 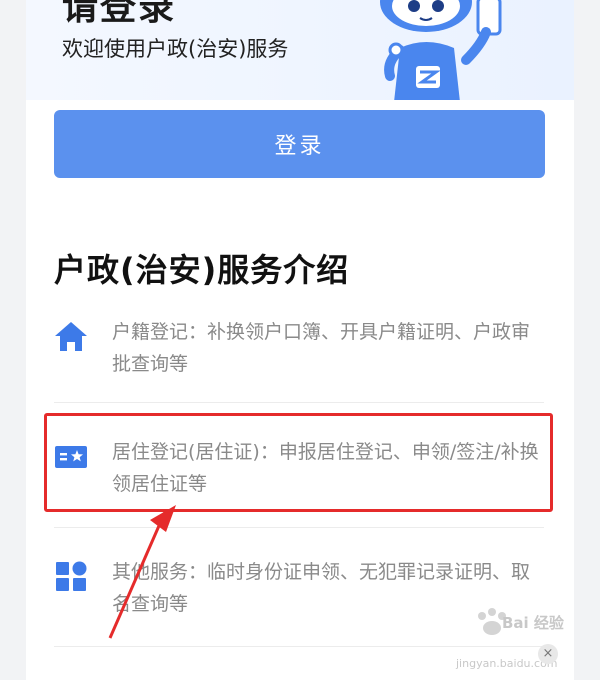 I want to click on service-item-household: 户籍登记：补换领户口簿、开具户籍证明、户政审批查询等, so click(x=299, y=349).